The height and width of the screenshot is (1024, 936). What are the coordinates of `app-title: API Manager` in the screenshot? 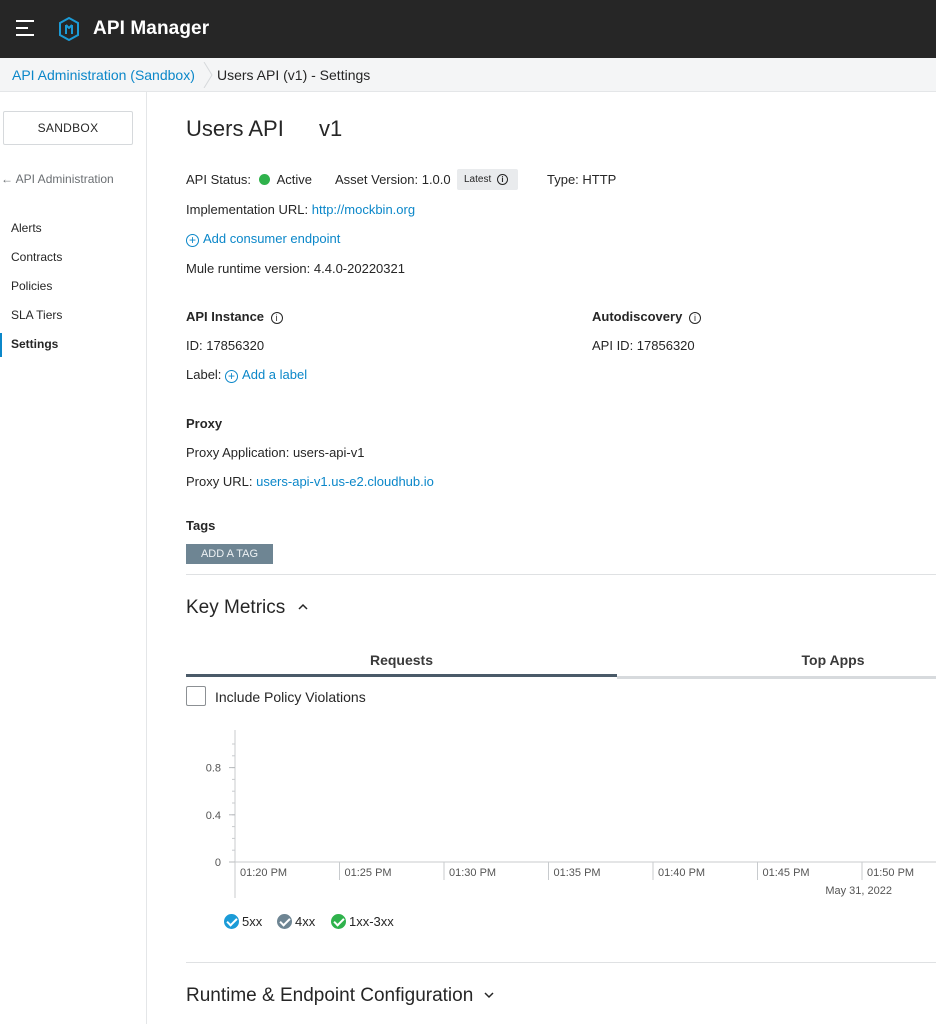 It's located at (151, 28).